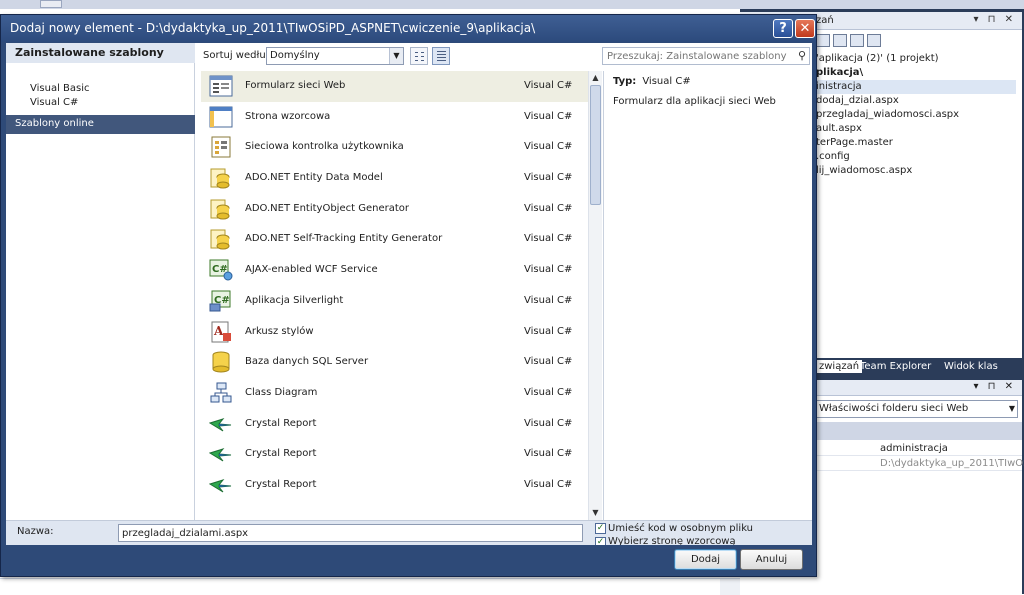 The width and height of the screenshot is (1024, 595). Describe the element at coordinates (705, 559) in the screenshot. I see `add-button: Dodaj` at that location.